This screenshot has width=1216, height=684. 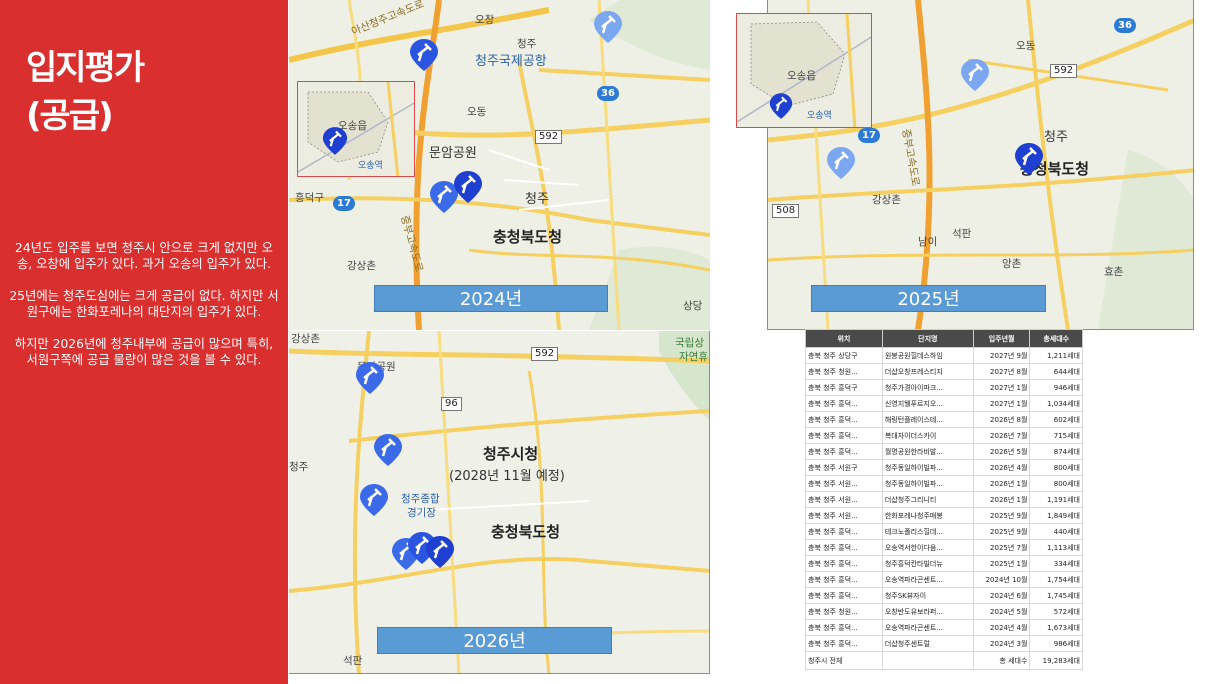 I want to click on table-row: 충북 청주 흥덕구 청주가경아이파크... 2027년 1월 946세대, so click(x=944, y=387).